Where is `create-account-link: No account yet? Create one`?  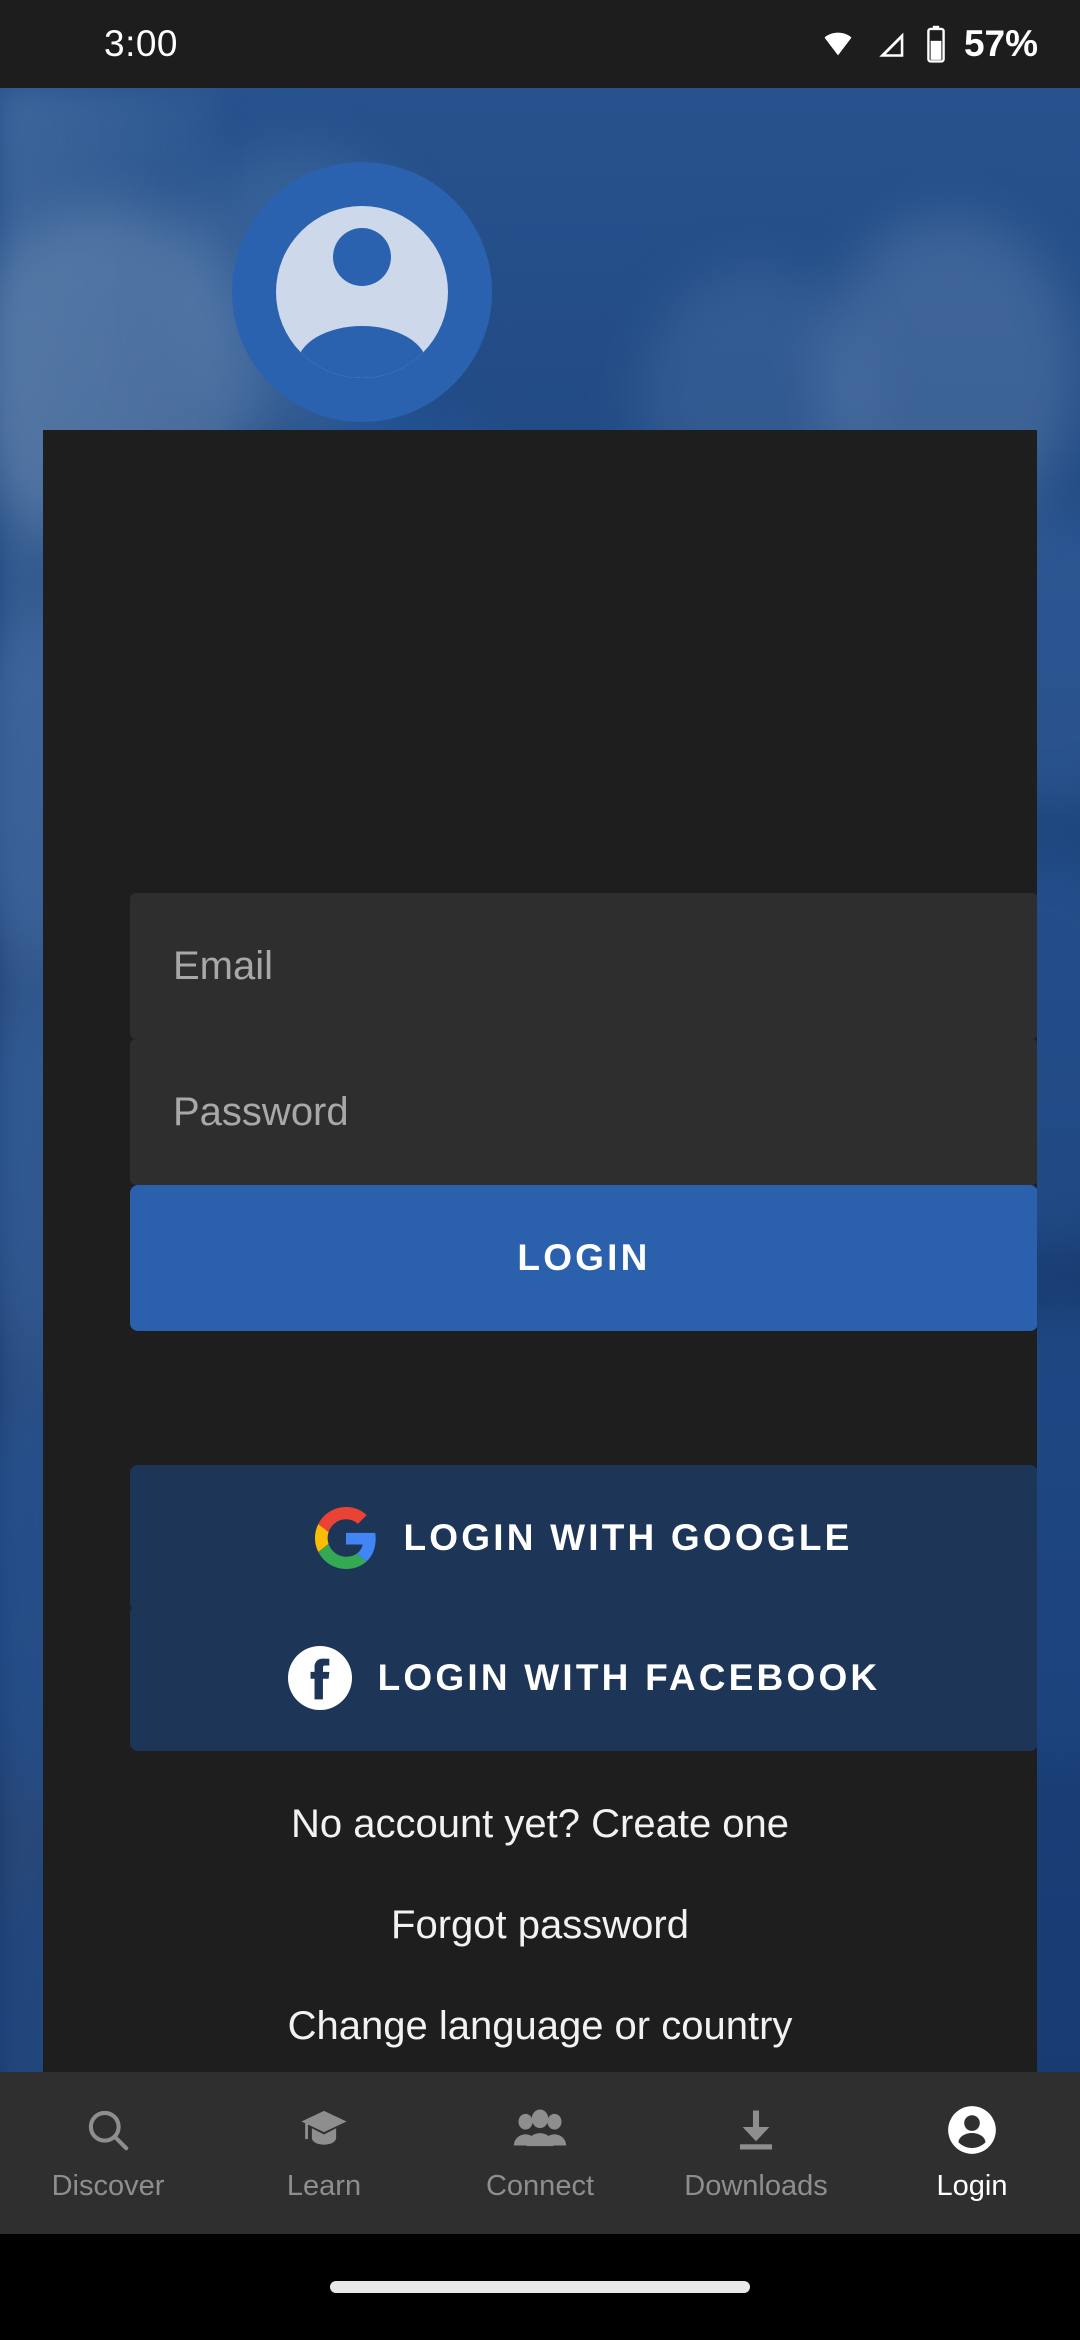
create-account-link: No account yet? Create one is located at coordinates (540, 1824).